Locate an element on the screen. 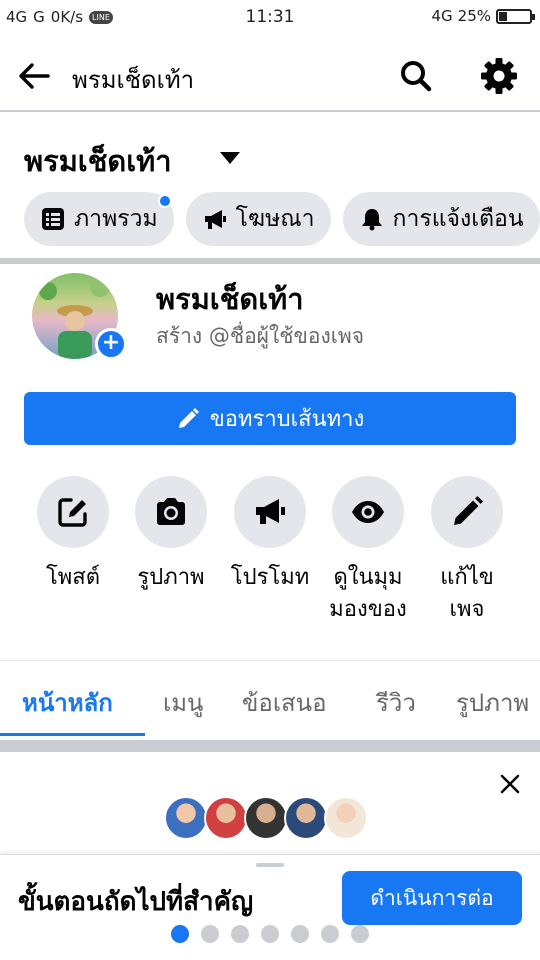 The height and width of the screenshot is (960, 540). friend-avatars is located at coordinates (266, 818).